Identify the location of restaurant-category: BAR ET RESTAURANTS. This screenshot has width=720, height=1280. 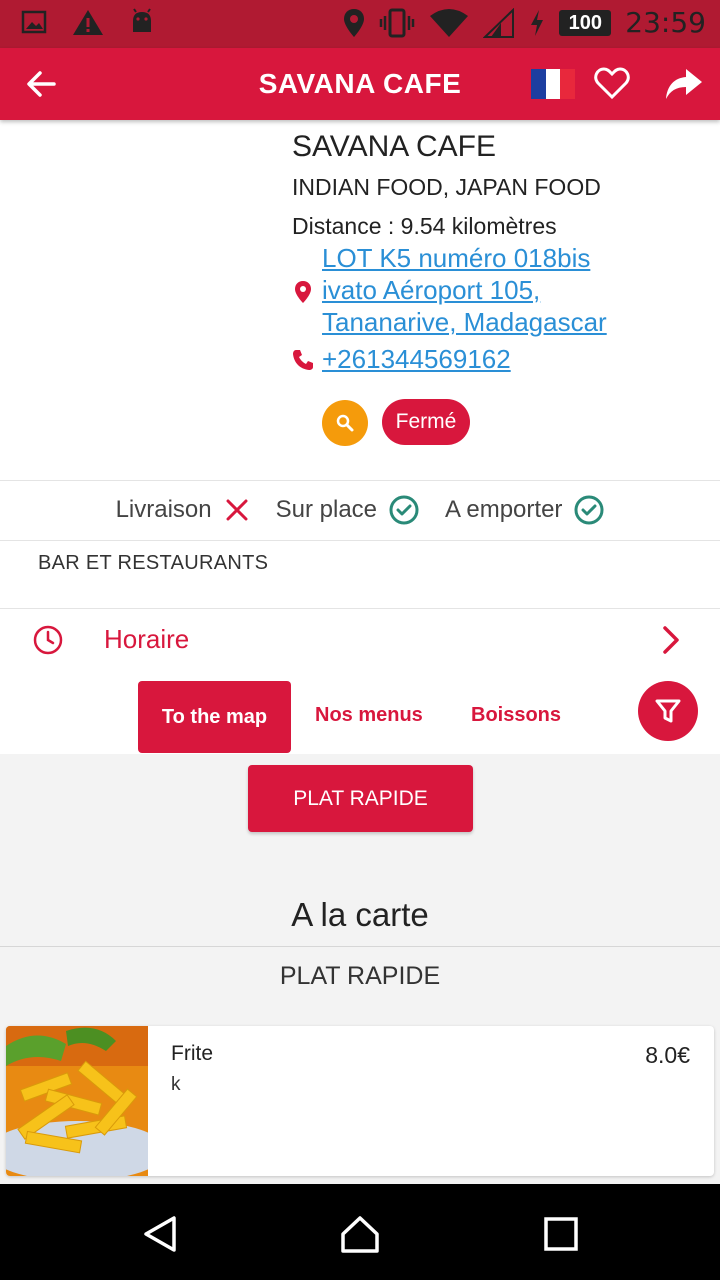
(153, 563).